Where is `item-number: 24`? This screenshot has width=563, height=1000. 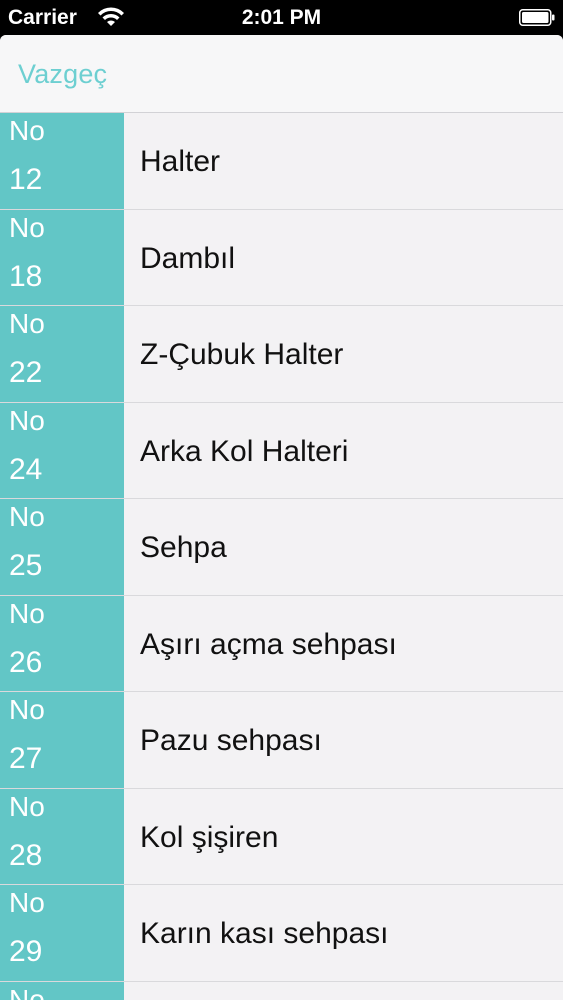 item-number: 24 is located at coordinates (26, 469).